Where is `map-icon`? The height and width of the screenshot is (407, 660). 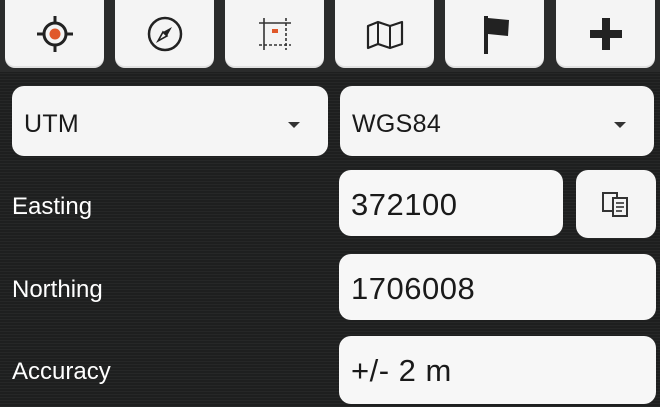
map-icon is located at coordinates (384, 35).